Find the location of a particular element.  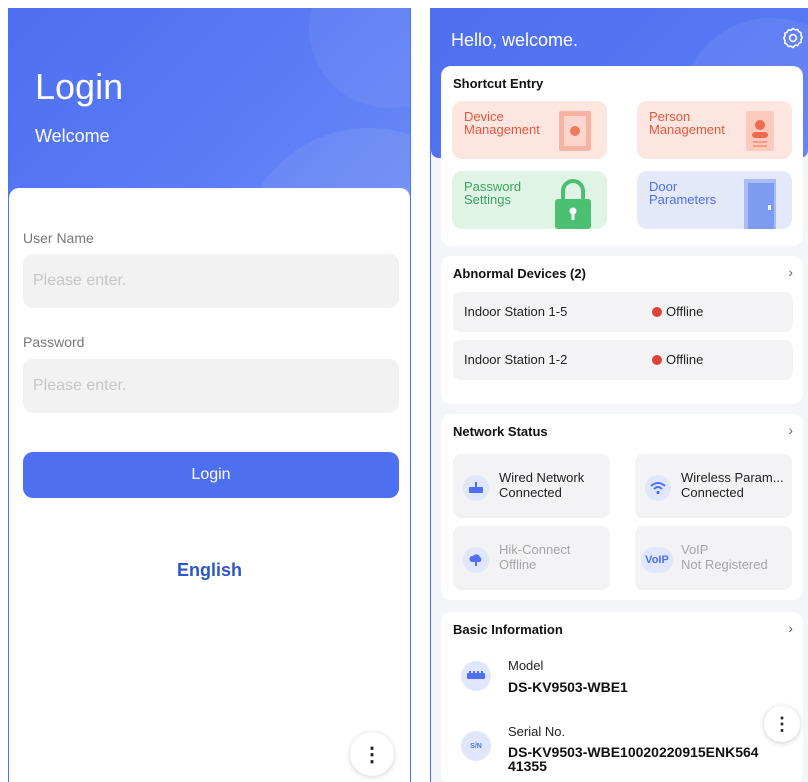

router-icon is located at coordinates (476, 488).